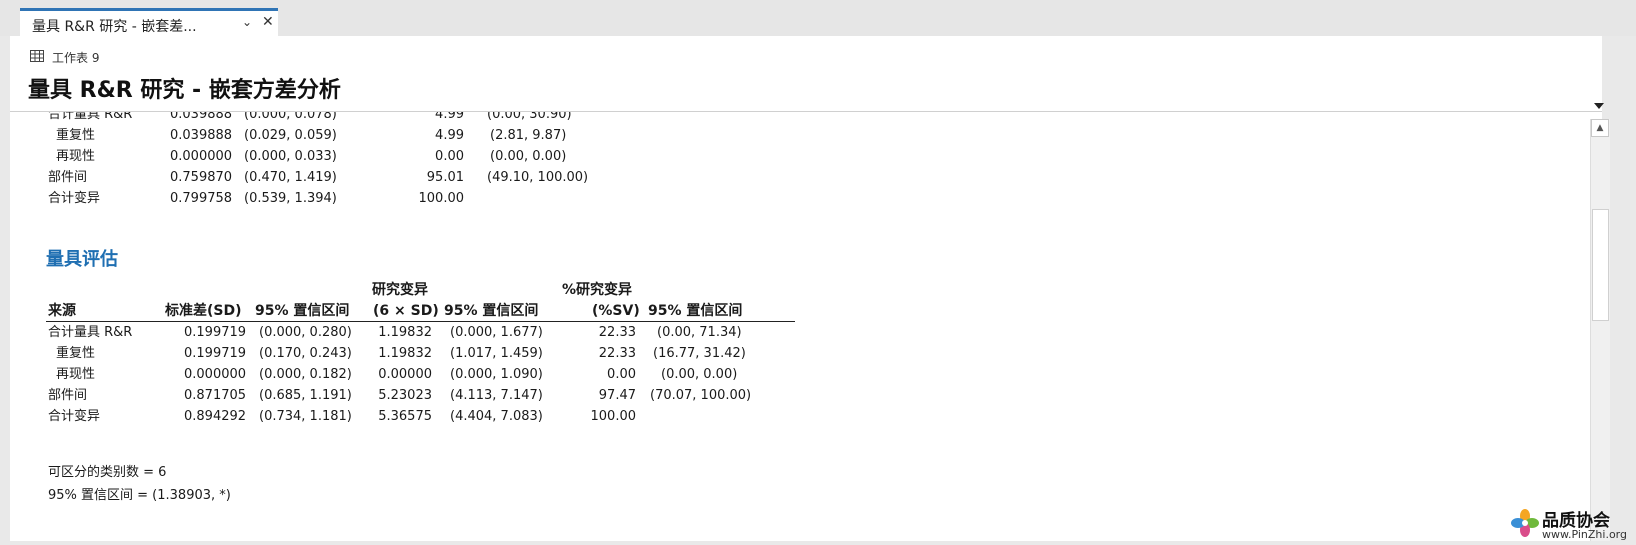 The image size is (1636, 545). Describe the element at coordinates (37, 56) in the screenshot. I see `worksheet-grid-icon` at that location.